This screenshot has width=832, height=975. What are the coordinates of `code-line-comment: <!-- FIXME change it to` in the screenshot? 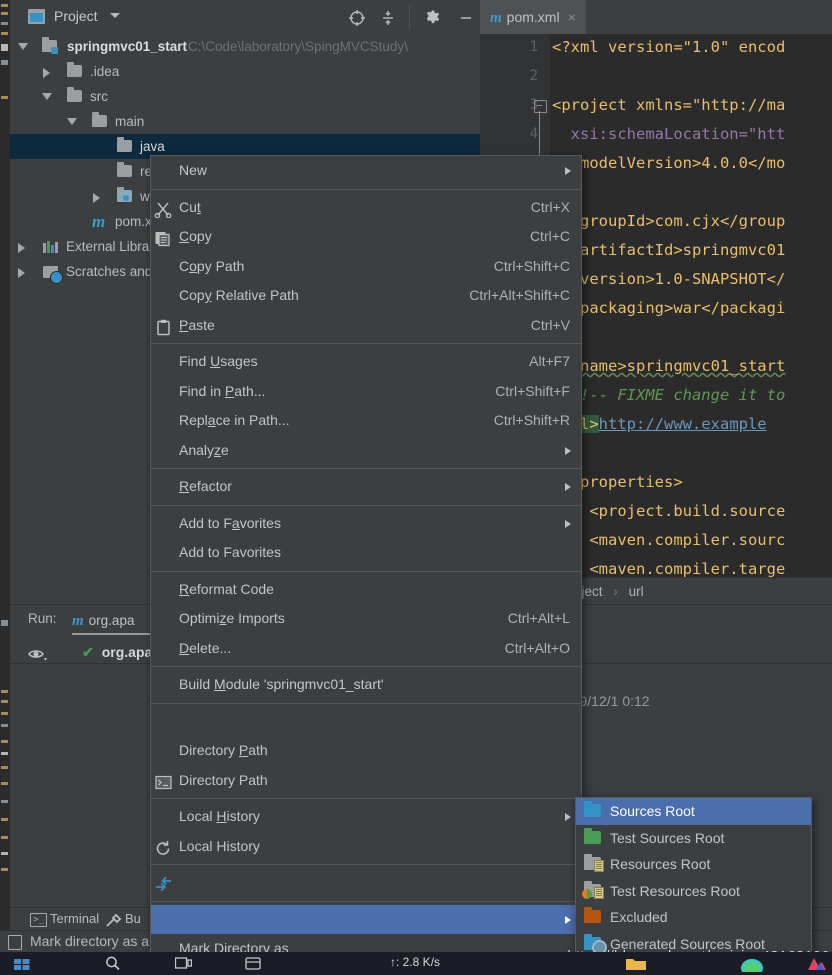 It's located at (669, 395).